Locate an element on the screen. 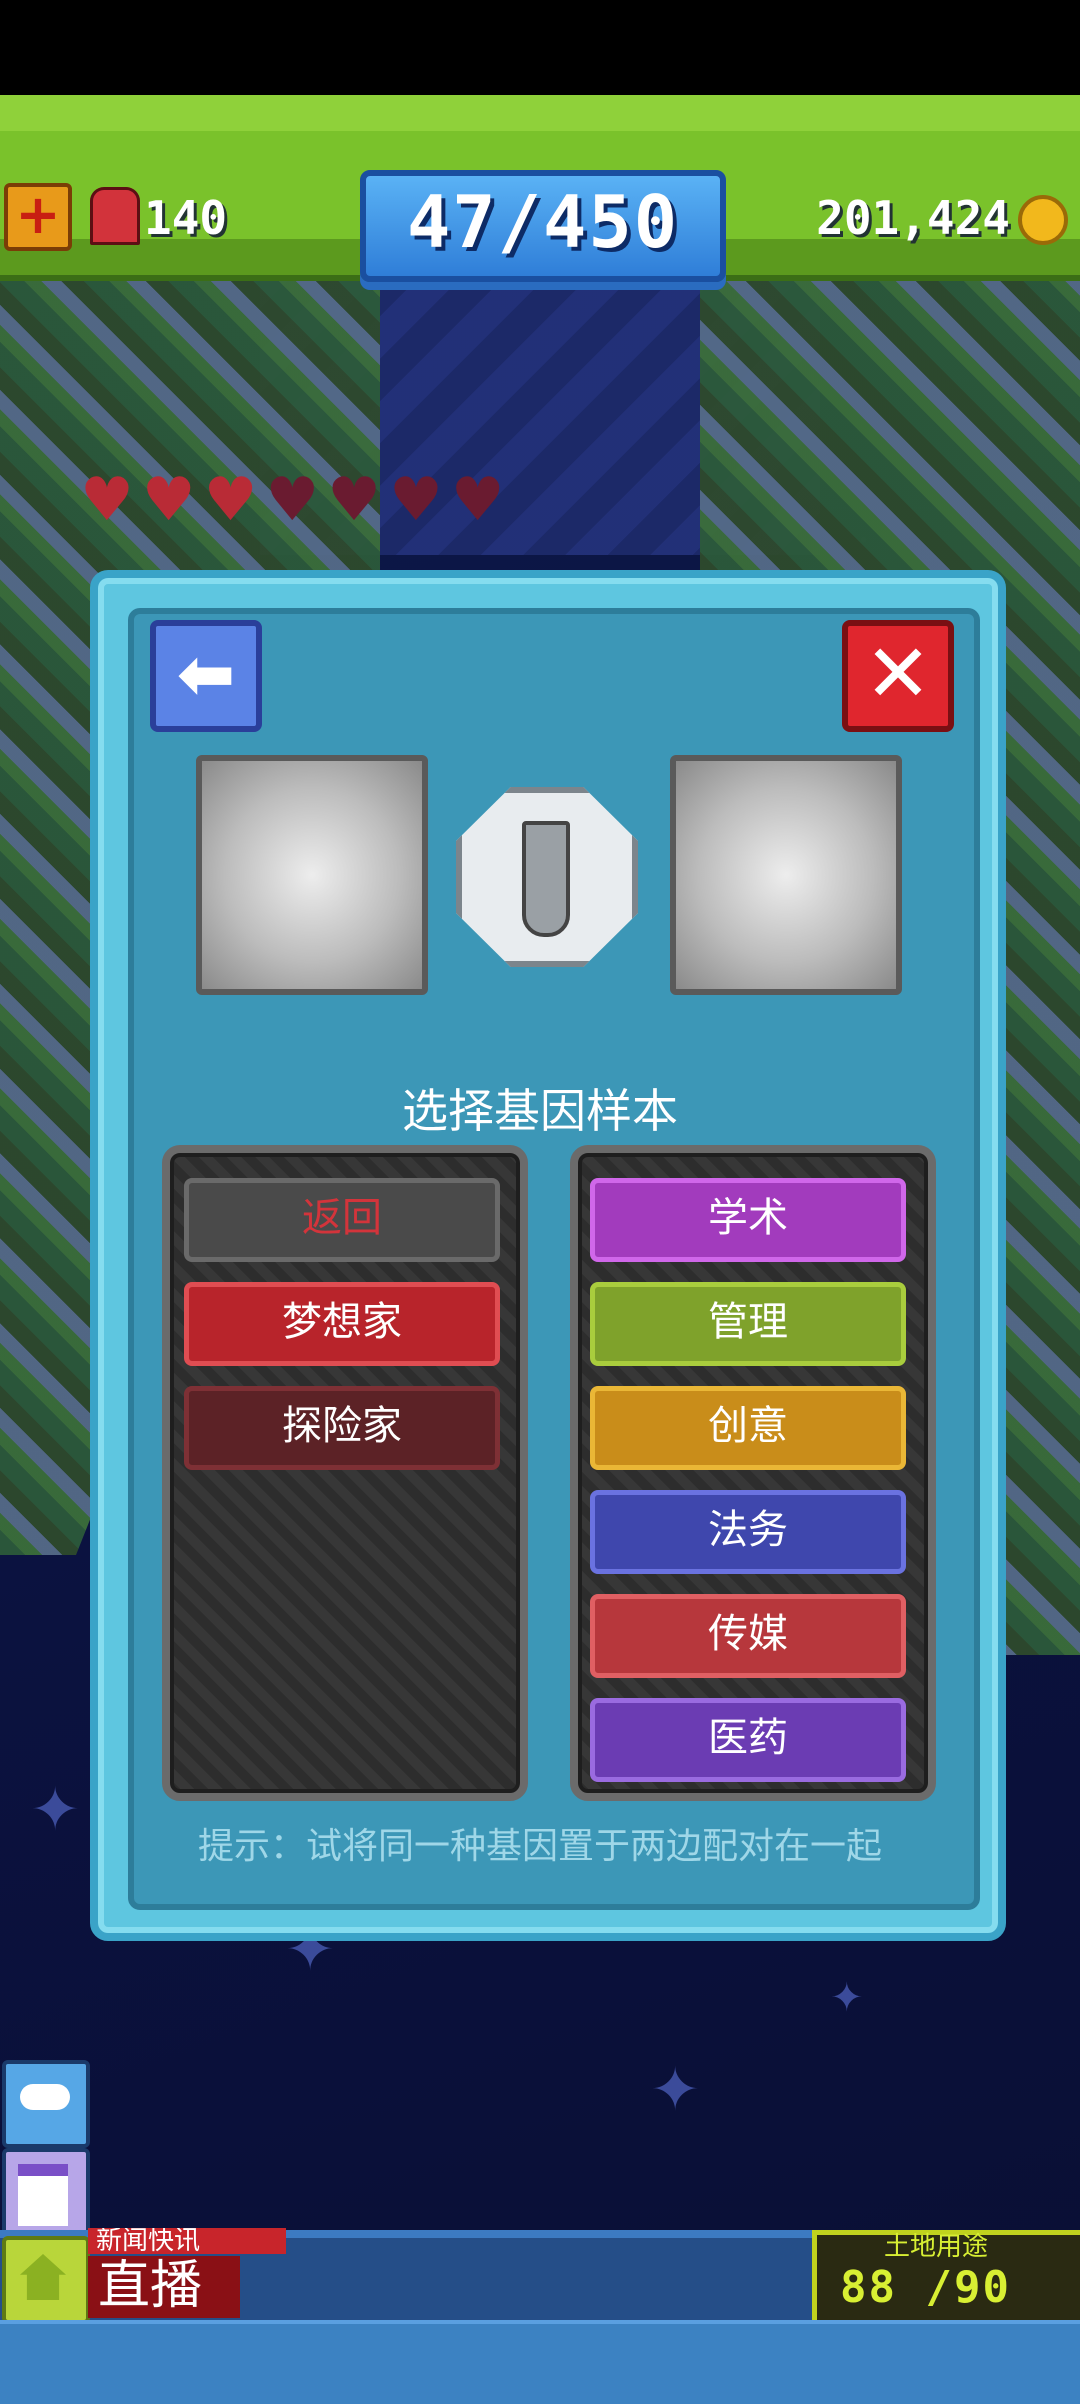 Image resolution: width=1080 pixels, height=2404 pixels. gene-legal-button: 法务 is located at coordinates (748, 1532).